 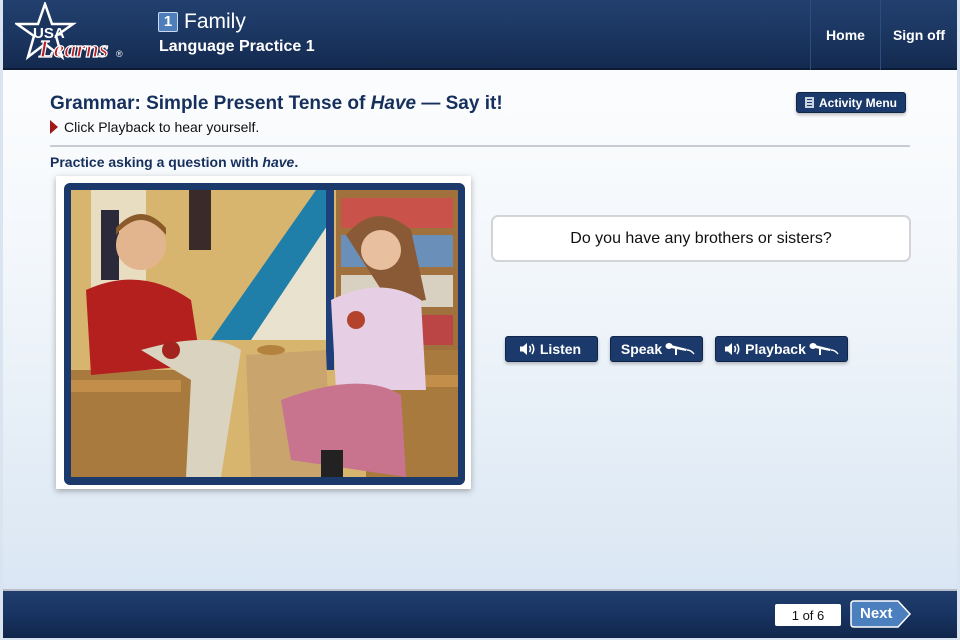 I want to click on playback-label: Playback, so click(x=775, y=349).